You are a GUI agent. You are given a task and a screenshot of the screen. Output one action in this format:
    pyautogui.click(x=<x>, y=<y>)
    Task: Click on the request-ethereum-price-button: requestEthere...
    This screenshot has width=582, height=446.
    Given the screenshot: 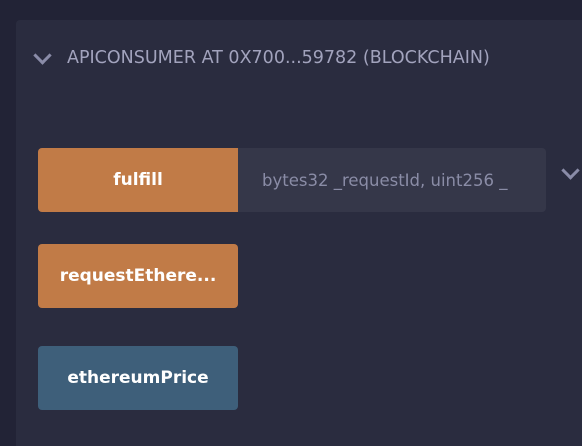 What is the action you would take?
    pyautogui.click(x=138, y=276)
    